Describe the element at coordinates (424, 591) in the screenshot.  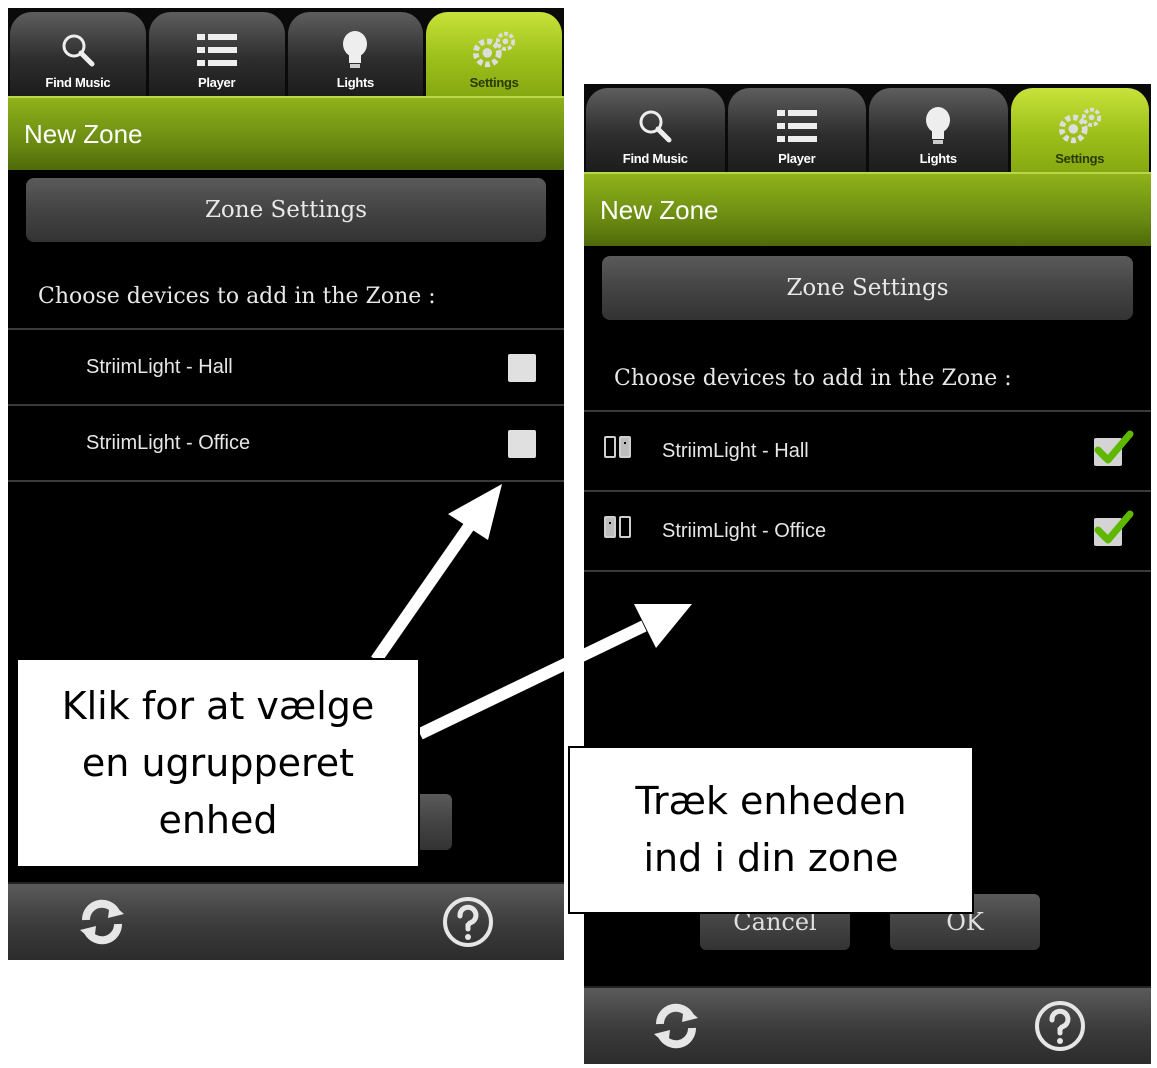
I see `arrow-to-checkbox` at that location.